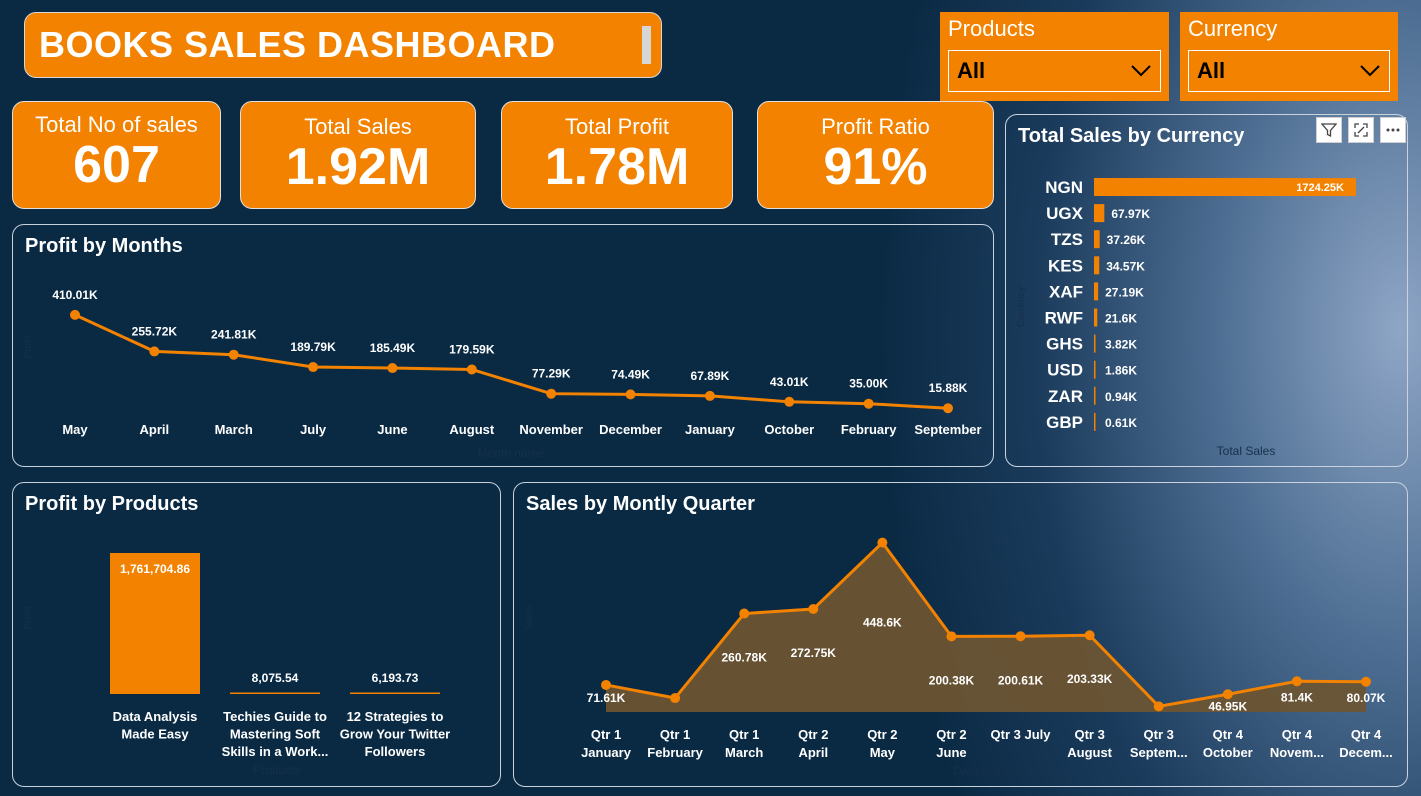 The image size is (1421, 796). Describe the element at coordinates (1233, 28) in the screenshot. I see `currency-slicer-label: Currency` at that location.